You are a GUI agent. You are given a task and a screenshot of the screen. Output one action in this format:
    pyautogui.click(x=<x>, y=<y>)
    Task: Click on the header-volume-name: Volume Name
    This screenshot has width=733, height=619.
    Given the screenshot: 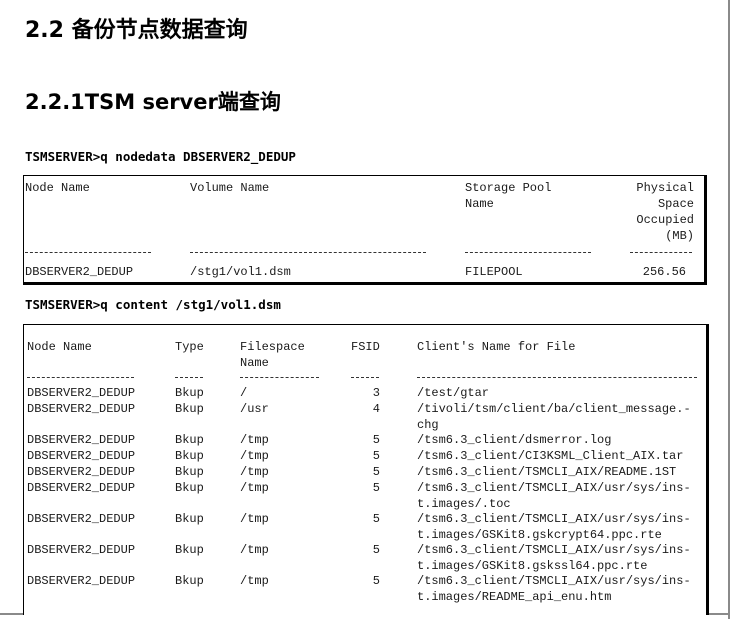 What is the action you would take?
    pyautogui.click(x=230, y=188)
    